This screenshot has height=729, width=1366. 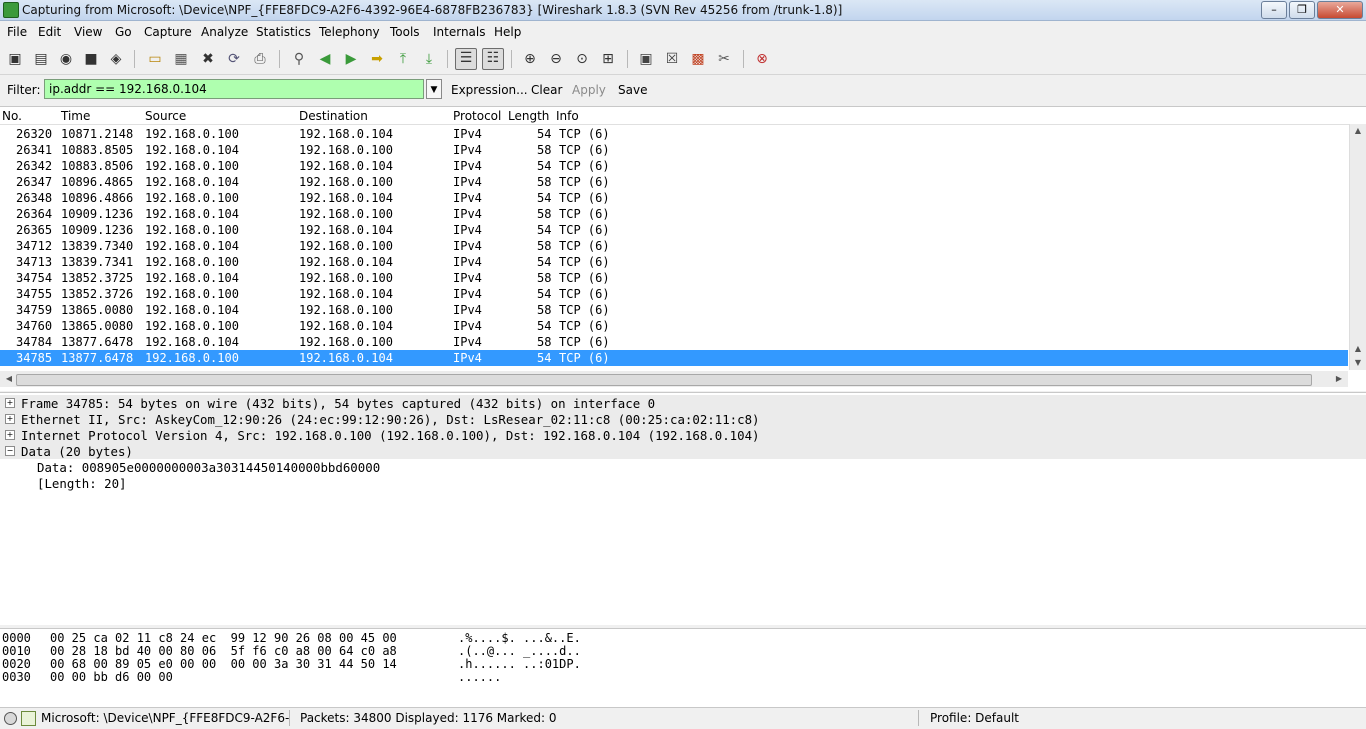 What do you see at coordinates (10, 451) in the screenshot?
I see `collapse-icon: −` at bounding box center [10, 451].